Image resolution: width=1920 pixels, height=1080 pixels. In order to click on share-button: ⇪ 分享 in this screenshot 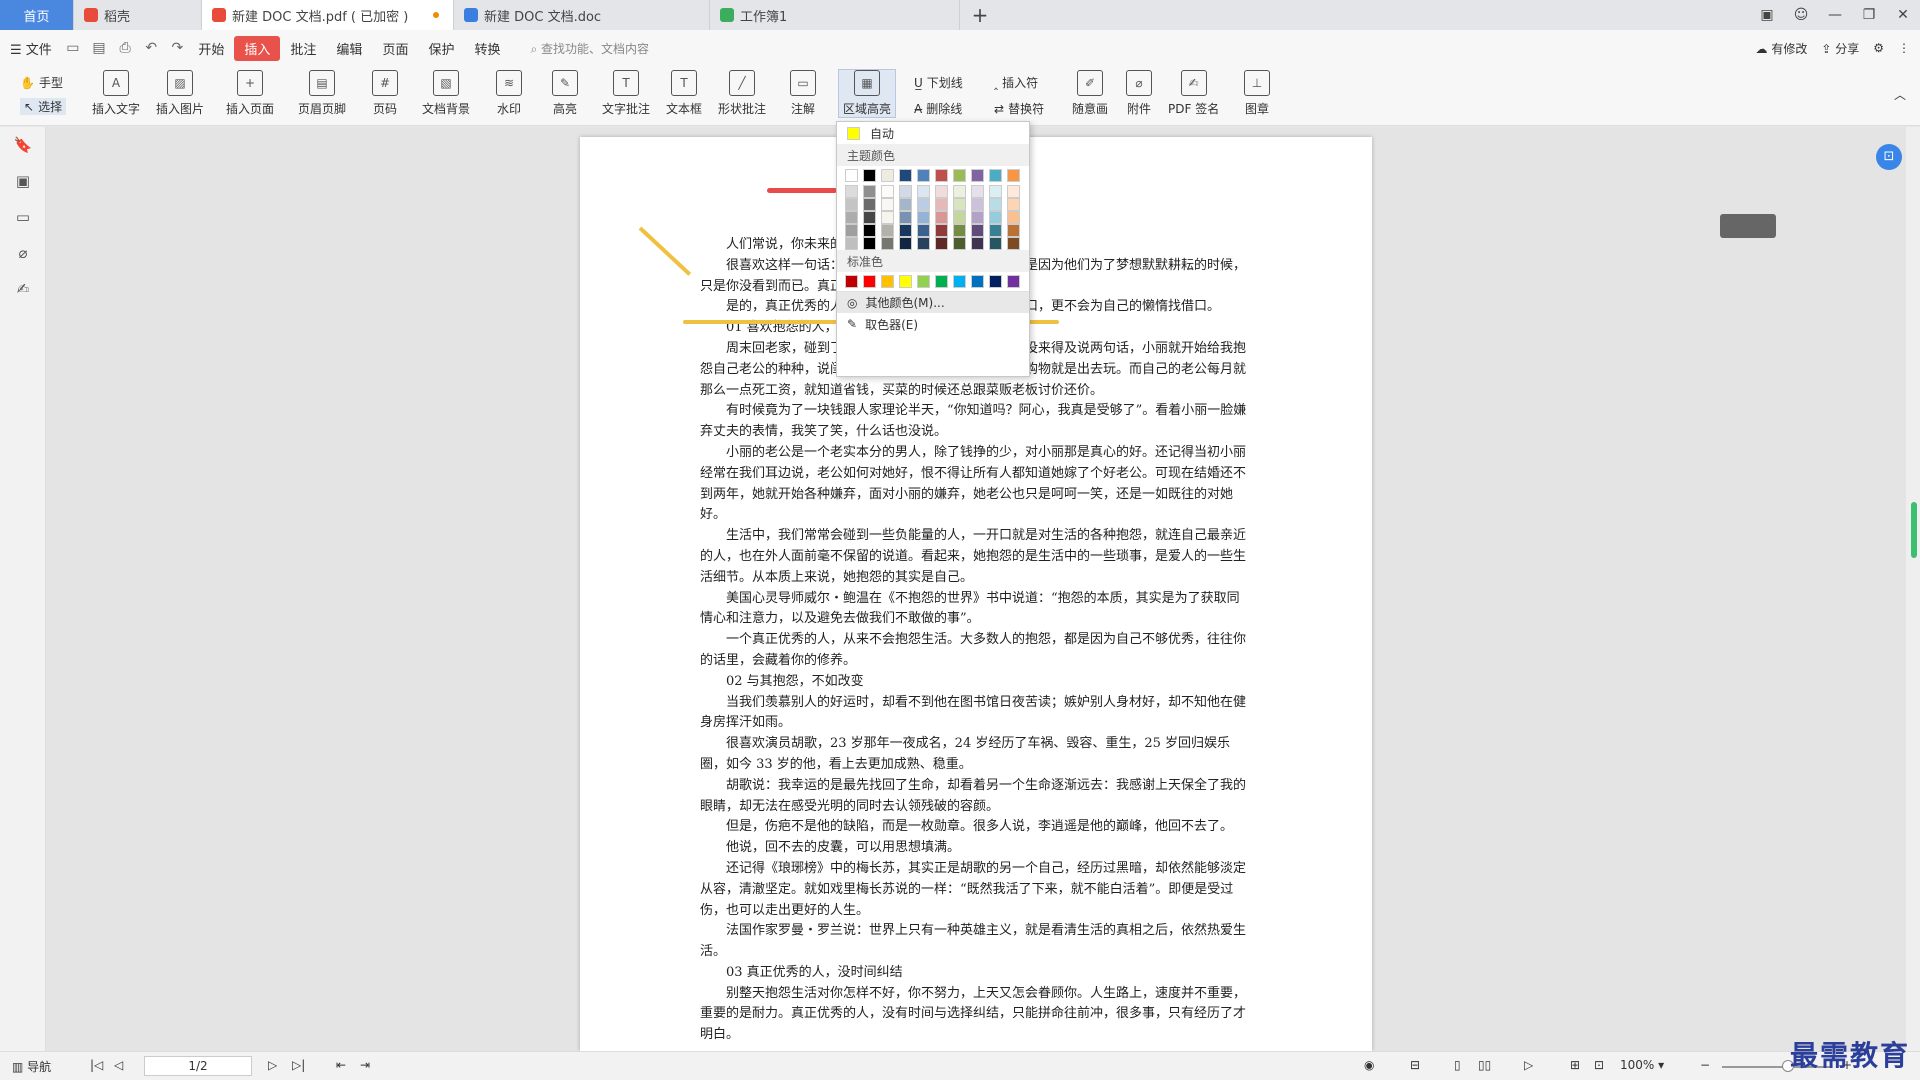, I will do `click(1840, 48)`.